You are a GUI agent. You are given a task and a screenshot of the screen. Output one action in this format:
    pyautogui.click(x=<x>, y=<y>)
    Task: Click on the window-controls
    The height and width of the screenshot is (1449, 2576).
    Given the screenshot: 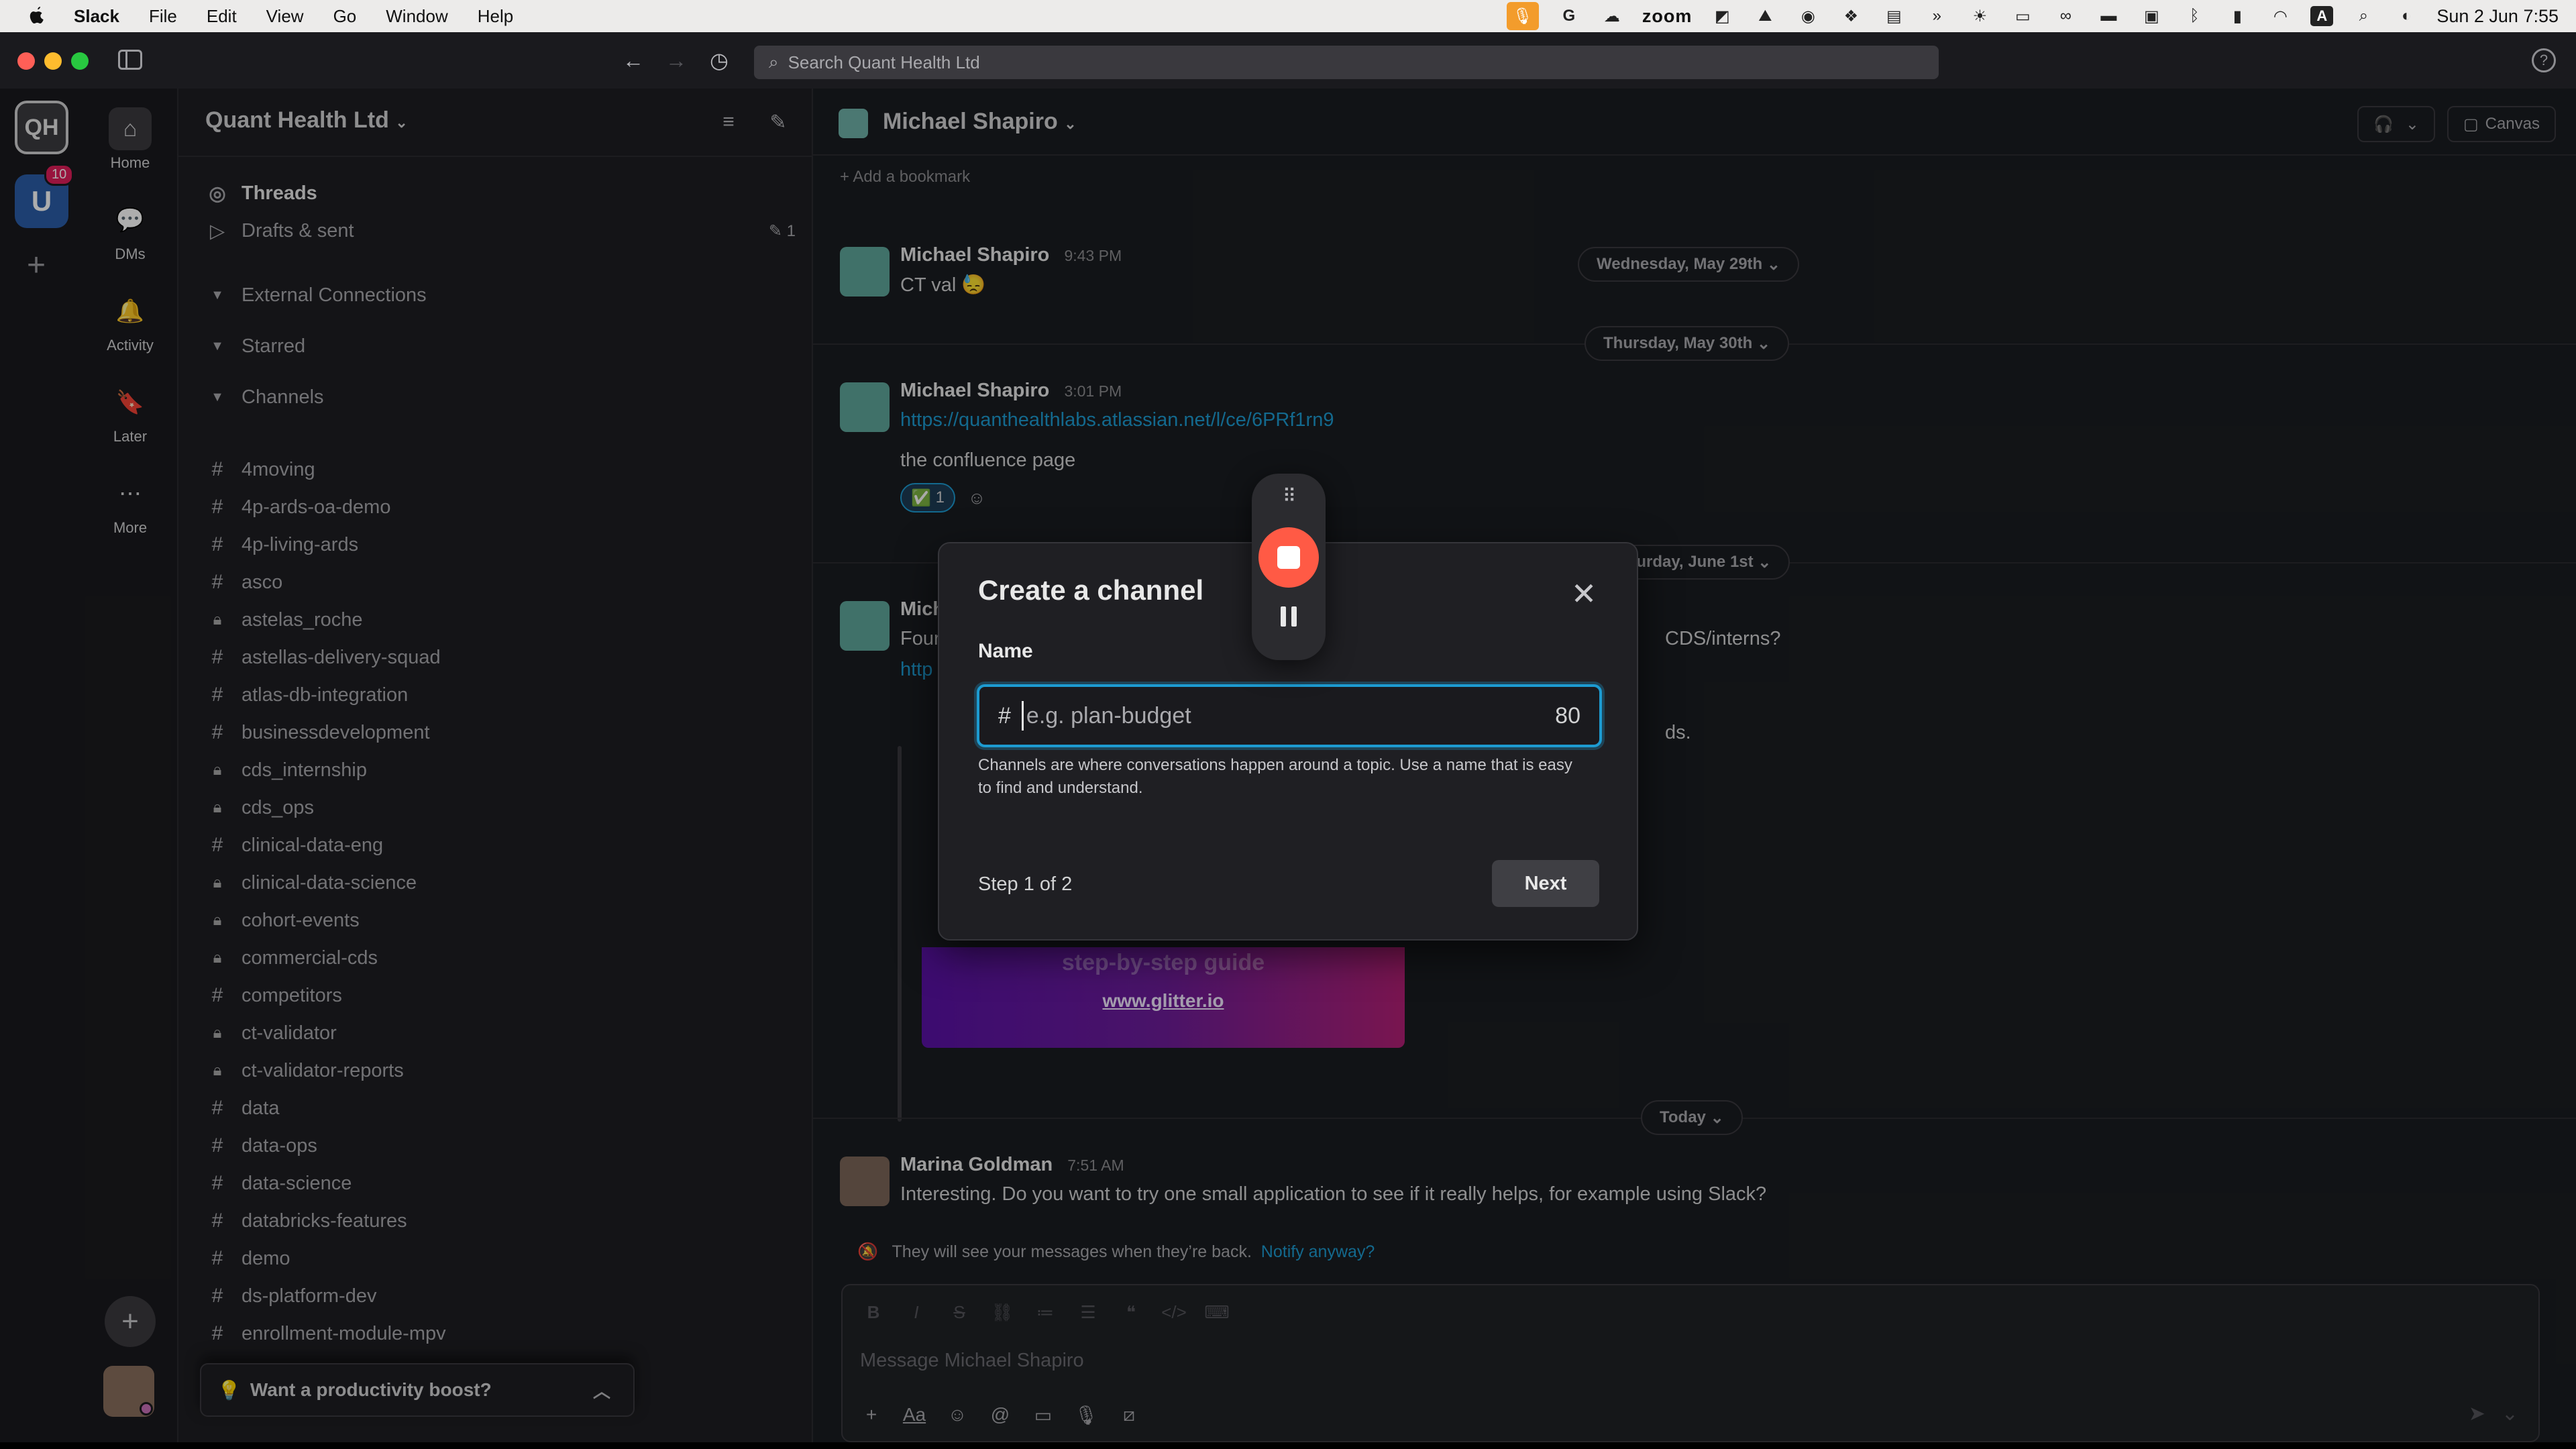 What is the action you would take?
    pyautogui.click(x=57, y=61)
    